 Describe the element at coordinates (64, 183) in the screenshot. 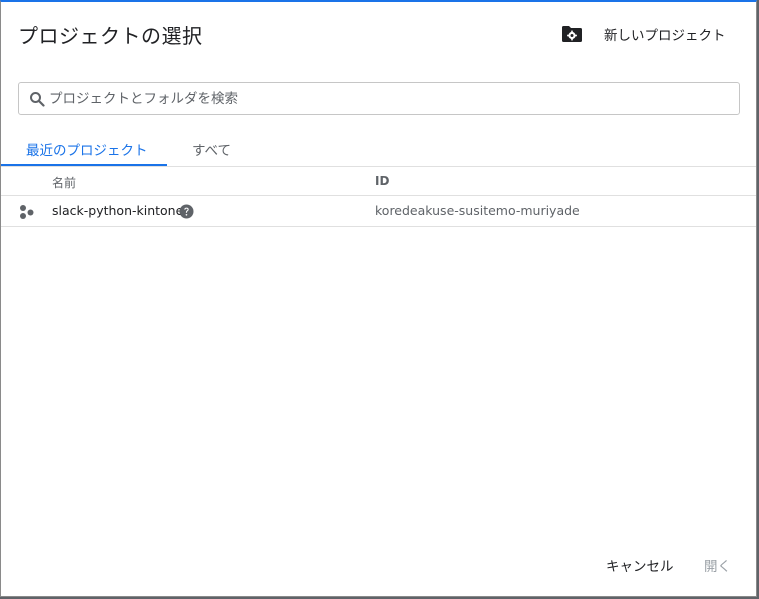

I see `column-header-name: 名前` at that location.